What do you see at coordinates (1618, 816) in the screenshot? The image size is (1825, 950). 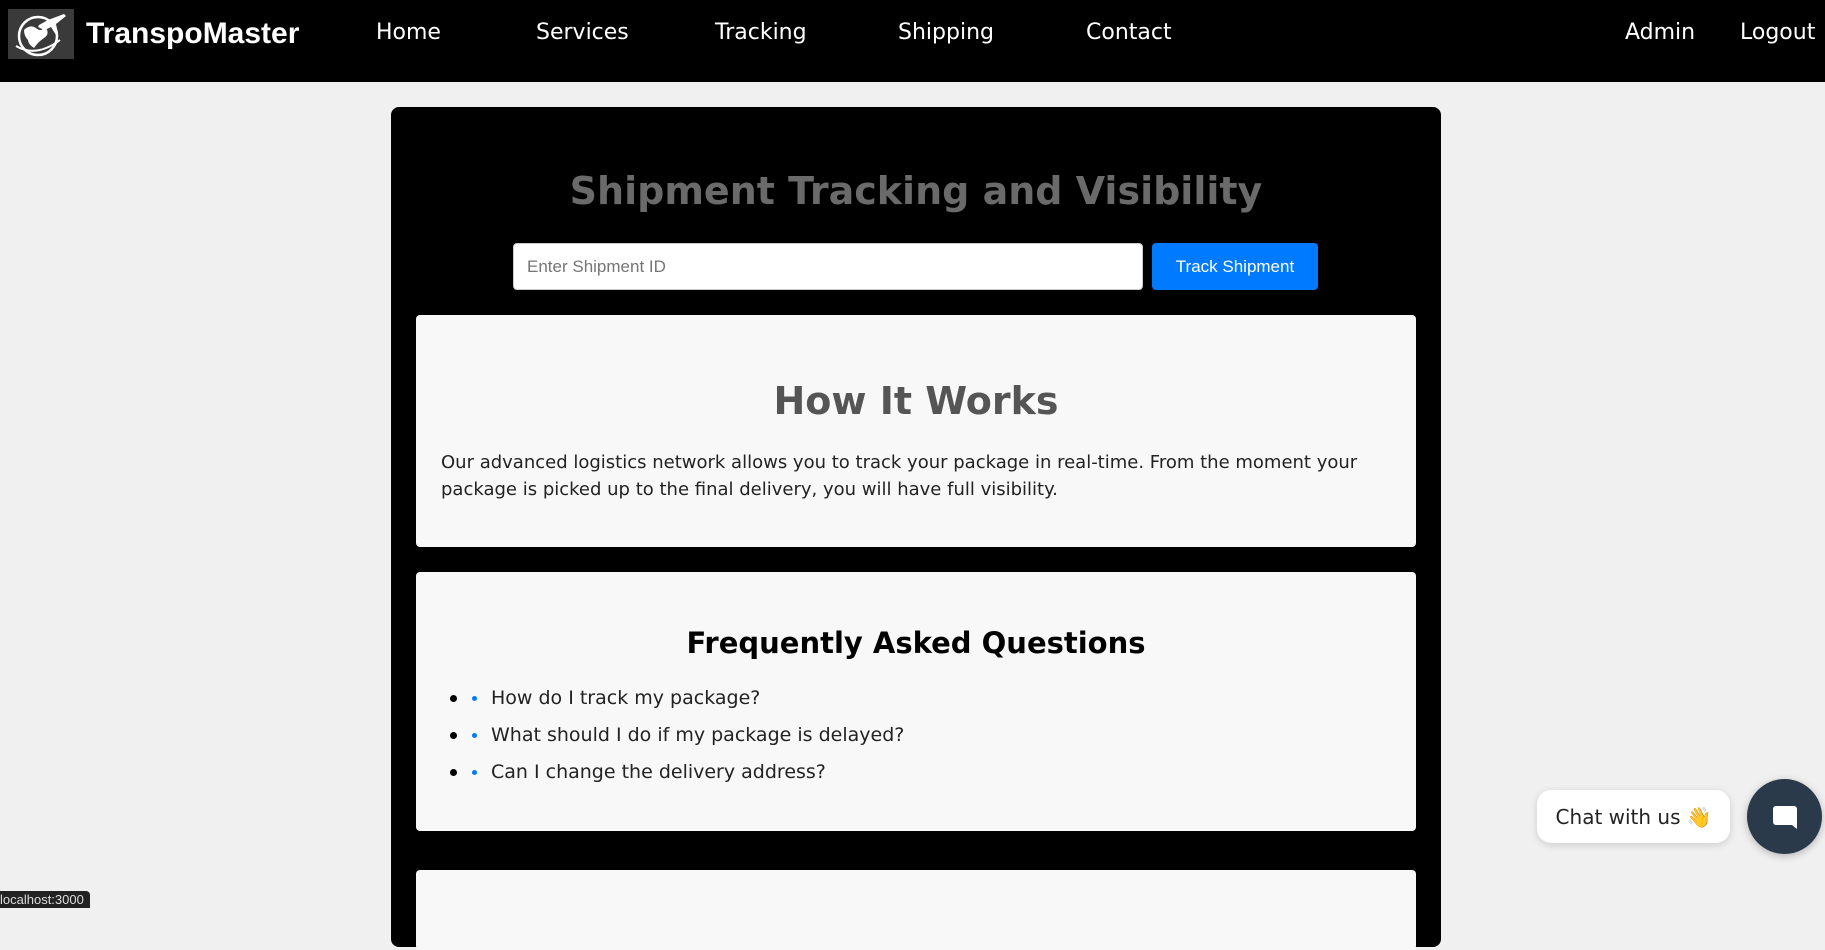 I see `chat-label: Chat with us` at bounding box center [1618, 816].